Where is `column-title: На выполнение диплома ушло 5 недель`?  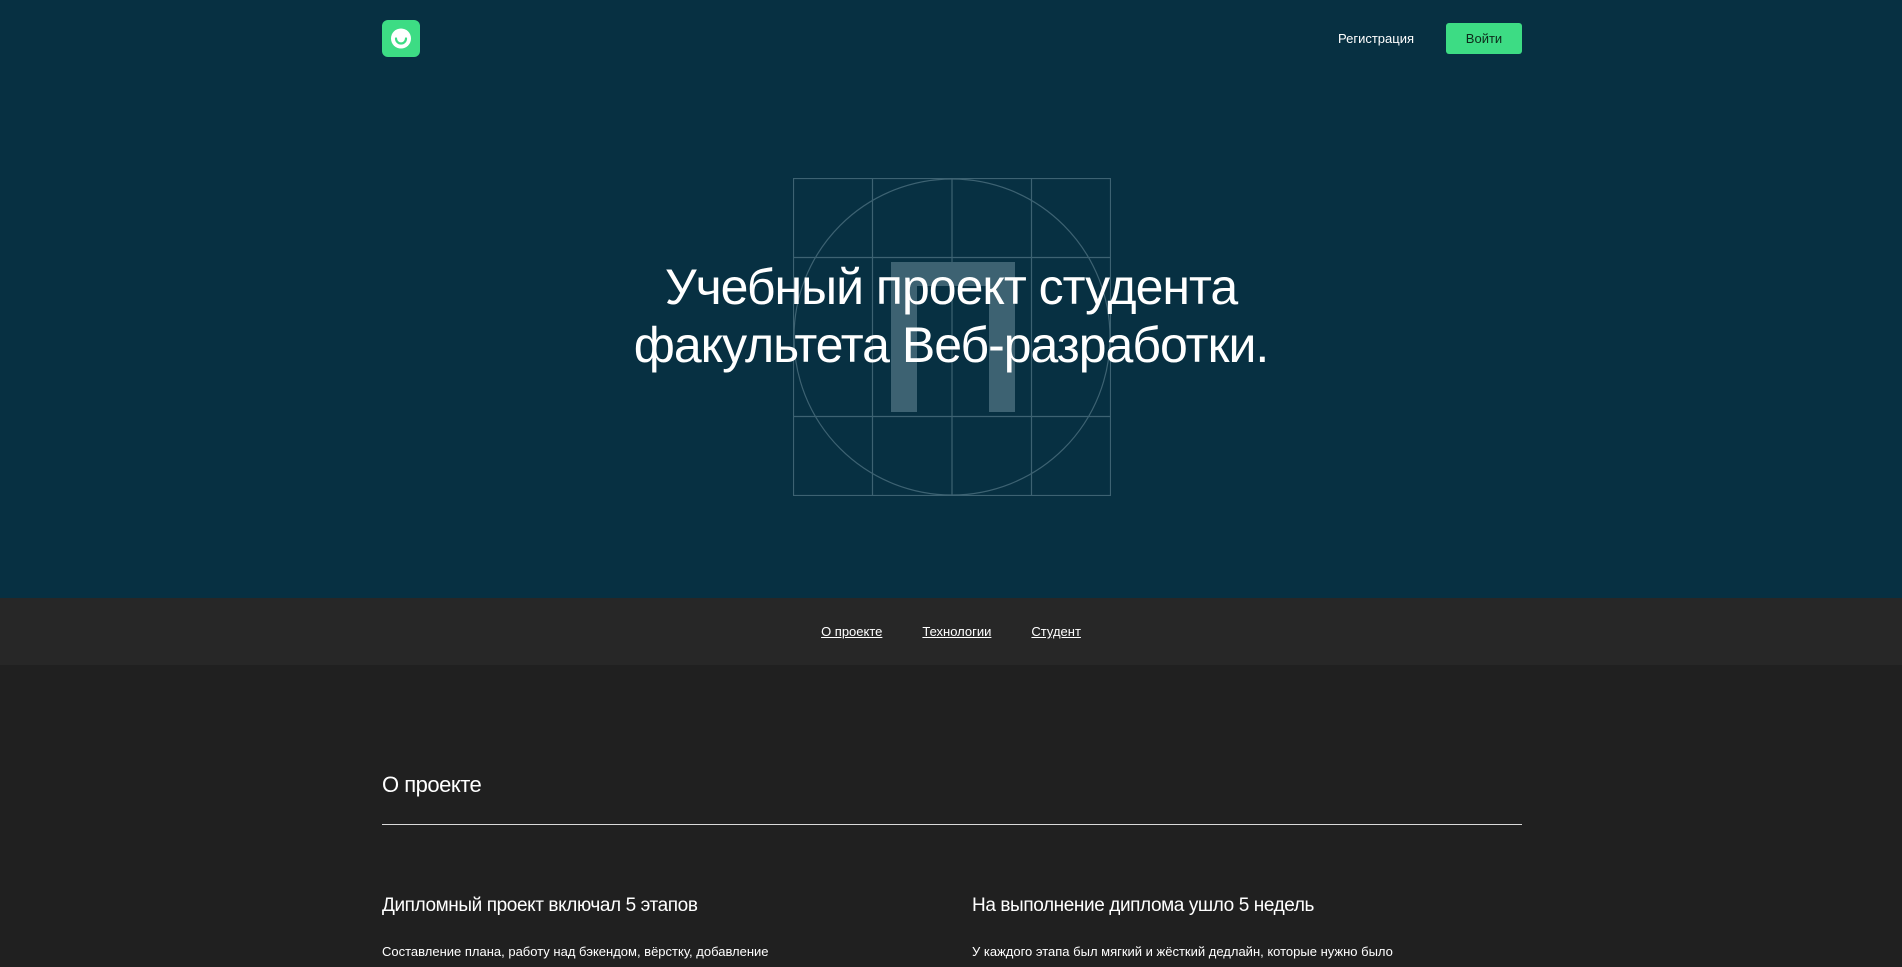
column-title: На выполнение диплома ушло 5 недель is located at coordinates (1143, 905).